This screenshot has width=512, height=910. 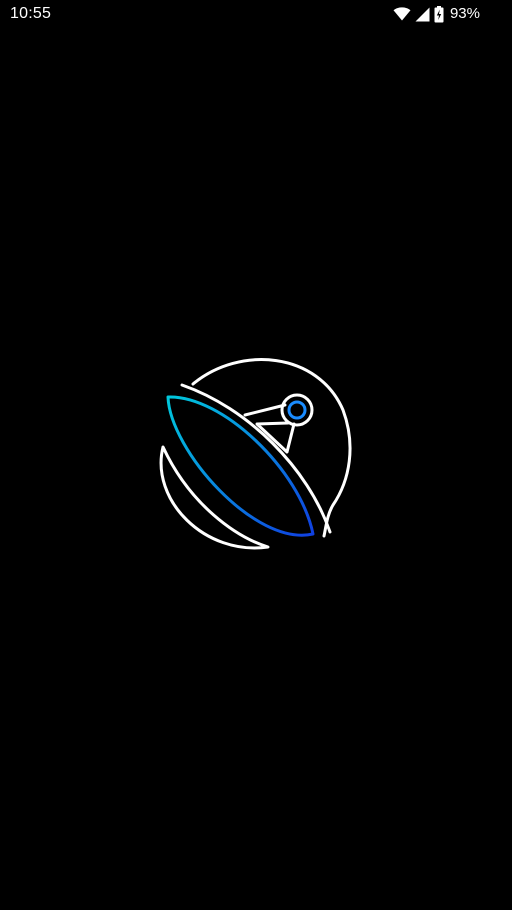 I want to click on status-time: 10:55, so click(x=31, y=13).